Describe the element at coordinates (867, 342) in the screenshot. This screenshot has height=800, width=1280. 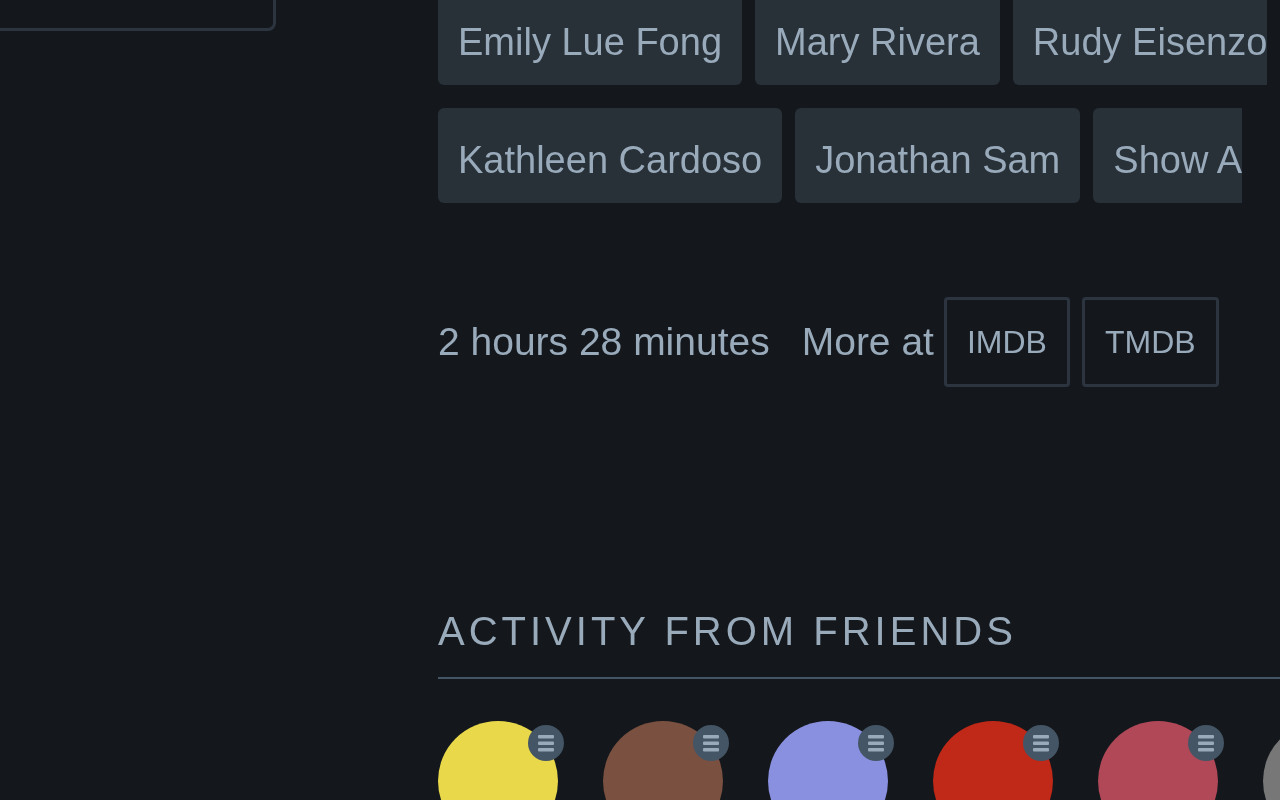
I see `more-at-label: More at` at that location.